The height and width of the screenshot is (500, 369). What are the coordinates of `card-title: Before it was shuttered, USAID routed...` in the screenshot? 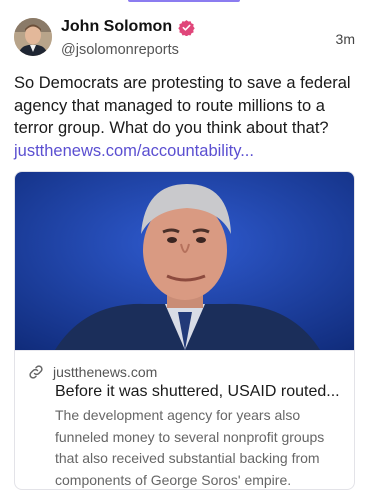 It's located at (184, 392).